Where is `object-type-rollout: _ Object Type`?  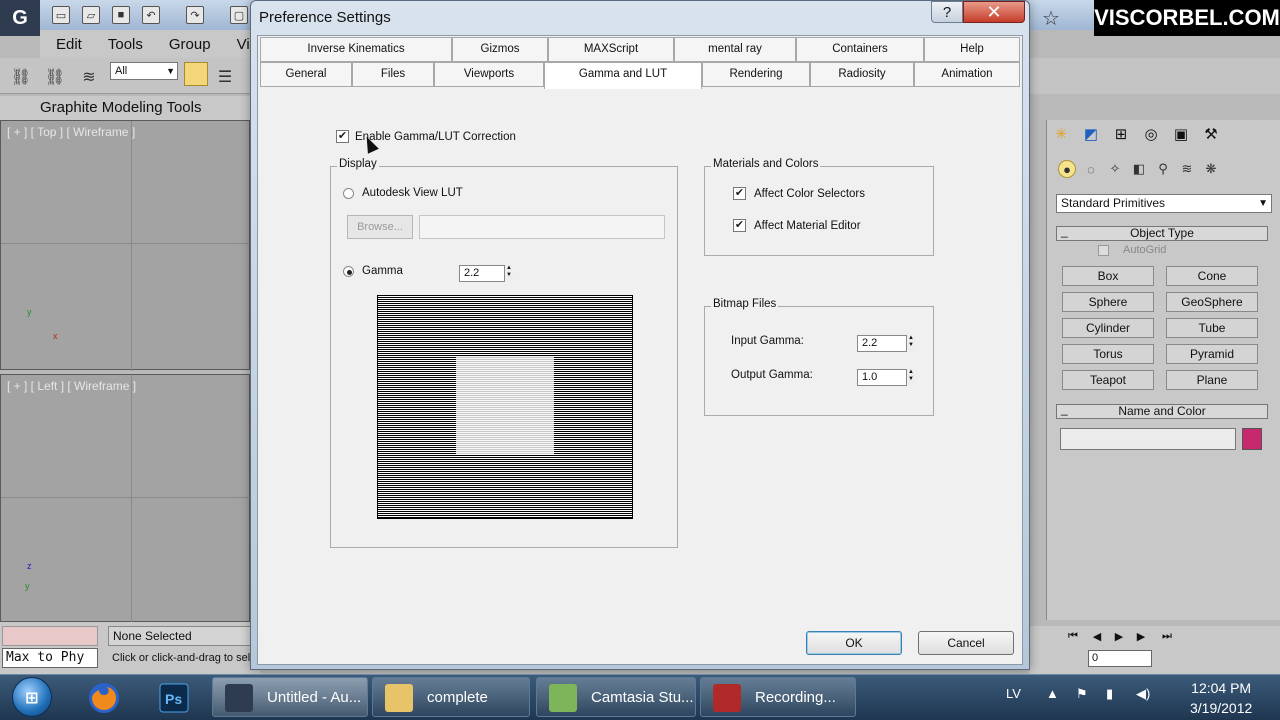 object-type-rollout: _ Object Type is located at coordinates (1162, 233).